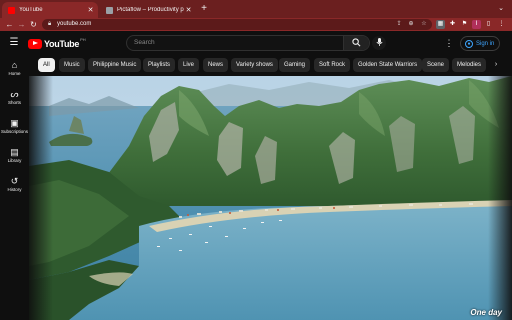 The width and height of the screenshot is (512, 320). I want to click on chip-live: Live, so click(189, 65).